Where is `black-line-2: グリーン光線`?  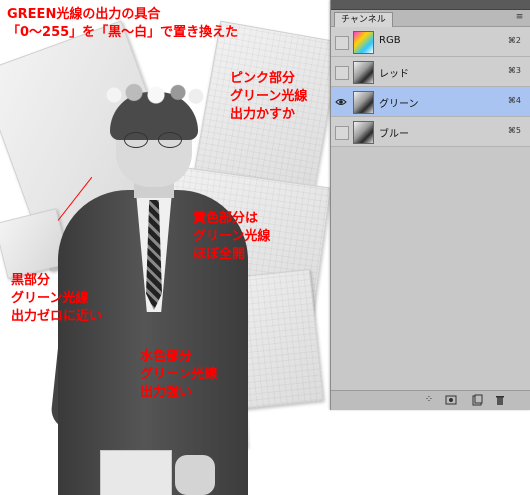 black-line-2: グリーン光線 is located at coordinates (50, 298).